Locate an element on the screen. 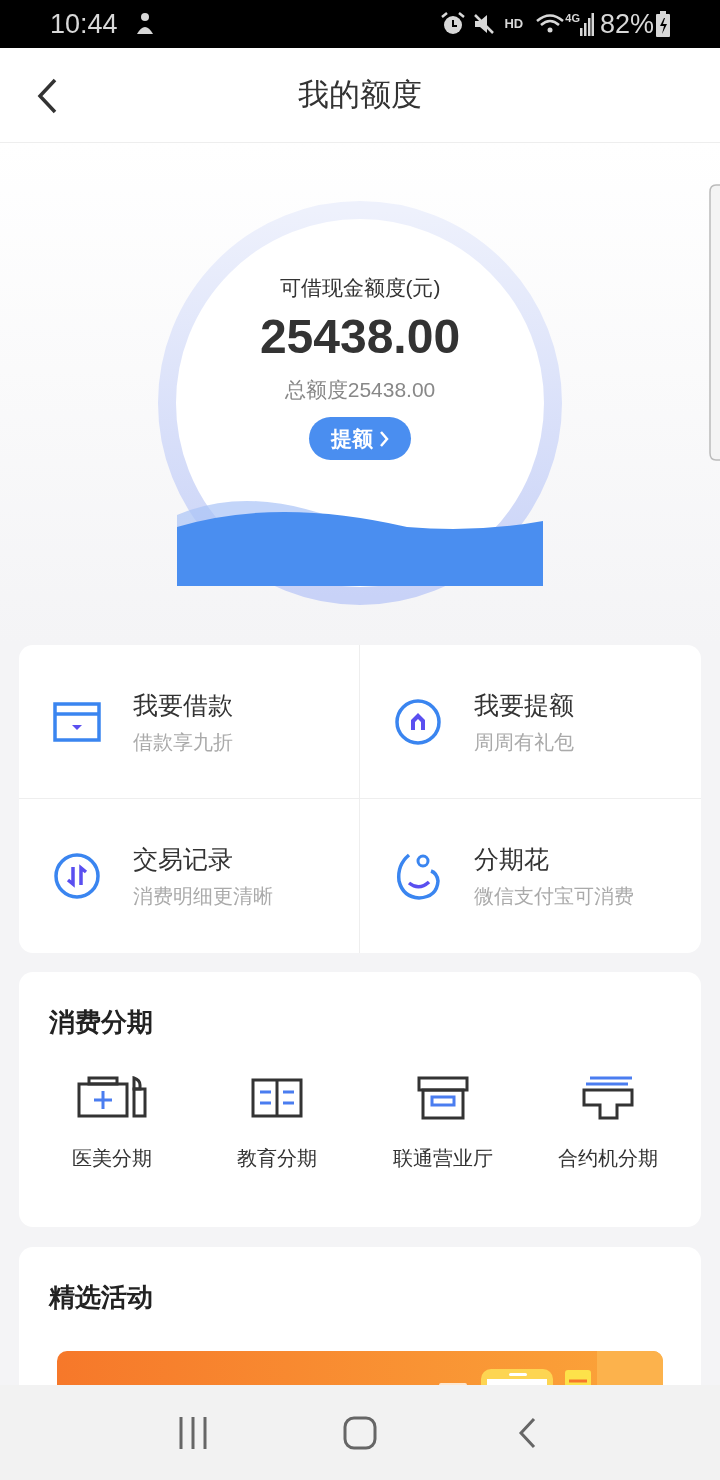 This screenshot has height=1480, width=720. shortcut-subtitle: 借款享九折 is located at coordinates (183, 742).